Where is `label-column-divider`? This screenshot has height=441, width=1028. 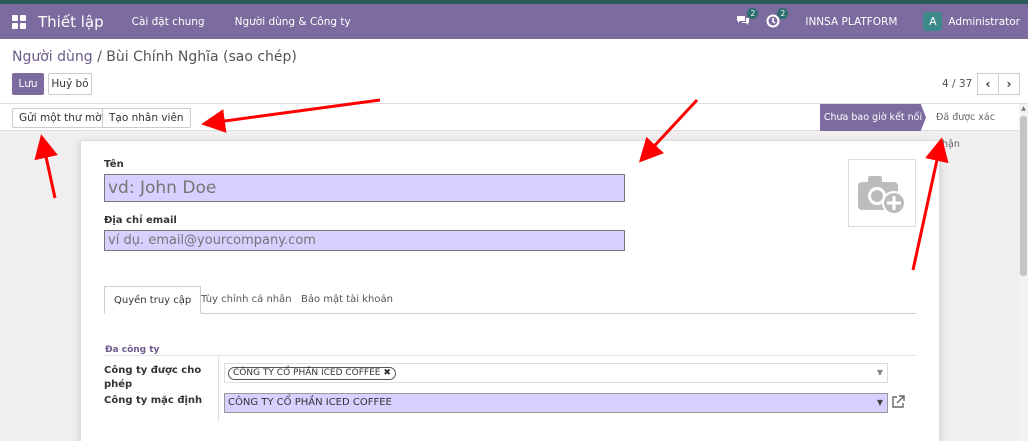 label-column-divider is located at coordinates (218, 389).